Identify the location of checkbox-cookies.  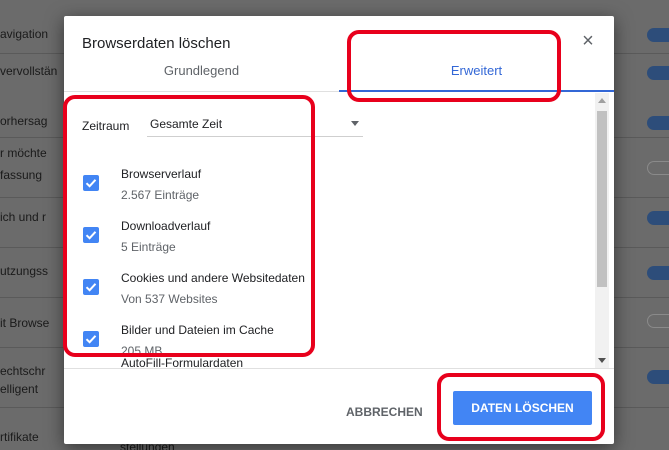
(91, 287).